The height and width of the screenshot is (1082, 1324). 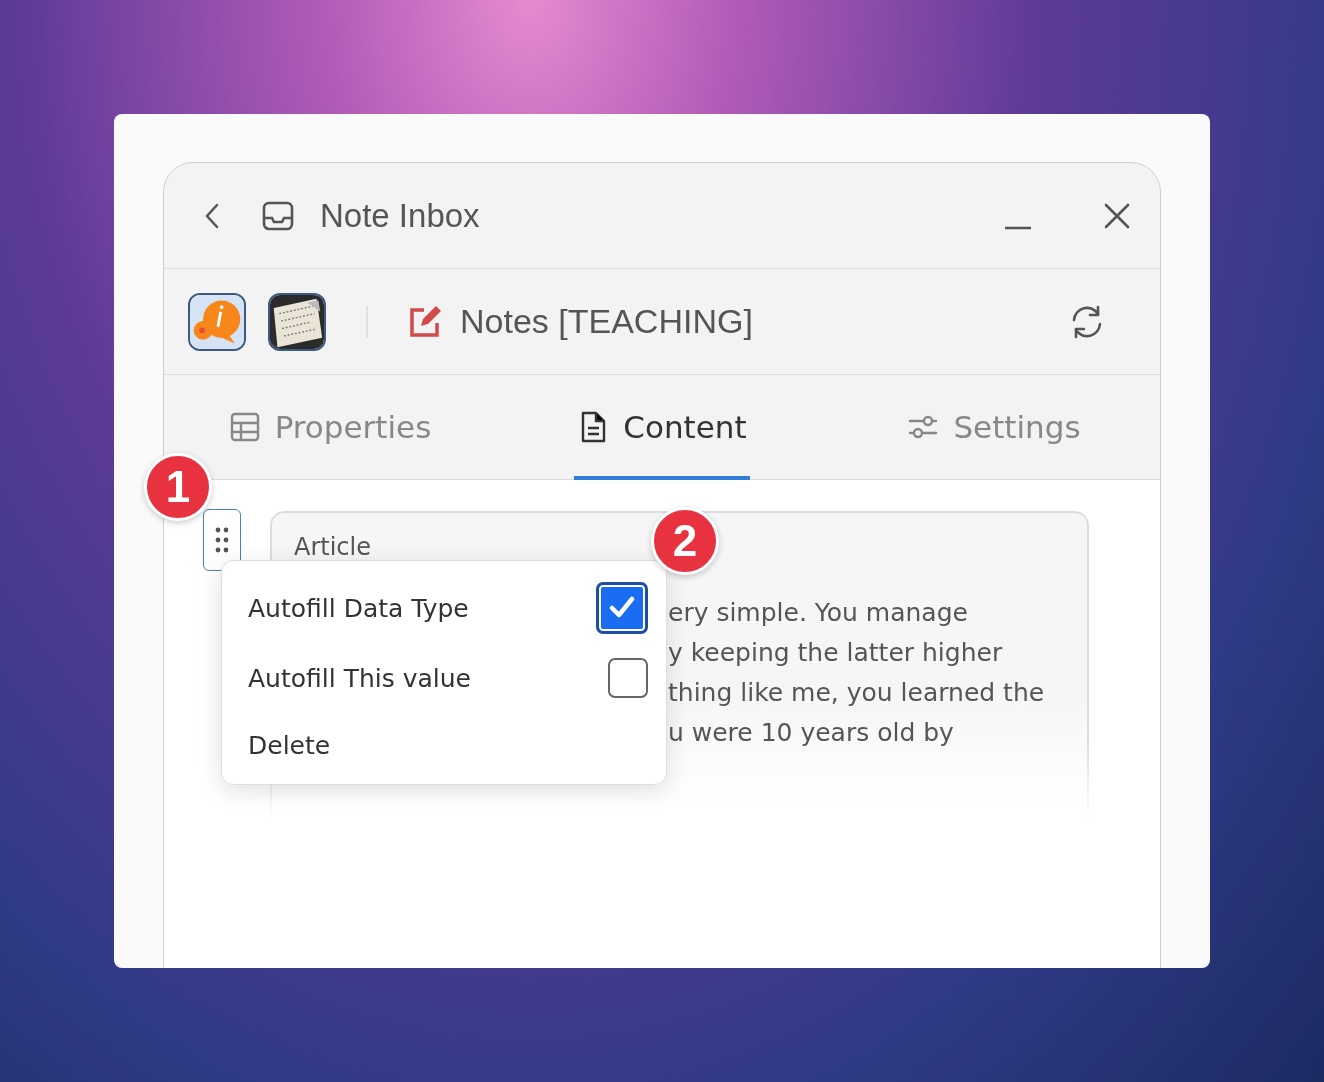 I want to click on article-text-line: thing like me, you learned the, so click(x=856, y=693).